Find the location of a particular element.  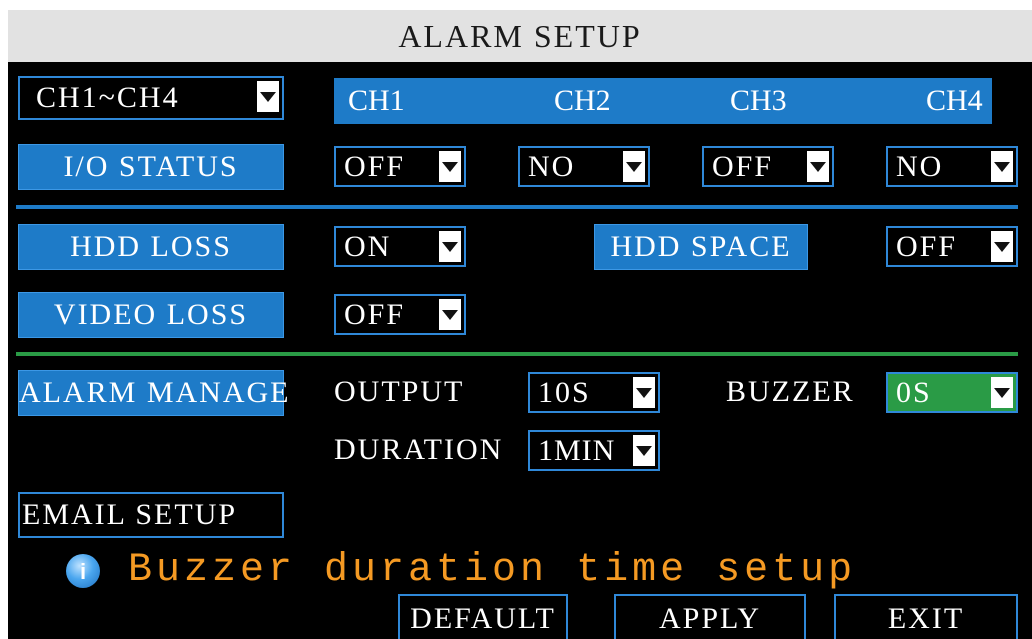

alarm-manage-button: ALARM MANAGE is located at coordinates (153, 393).